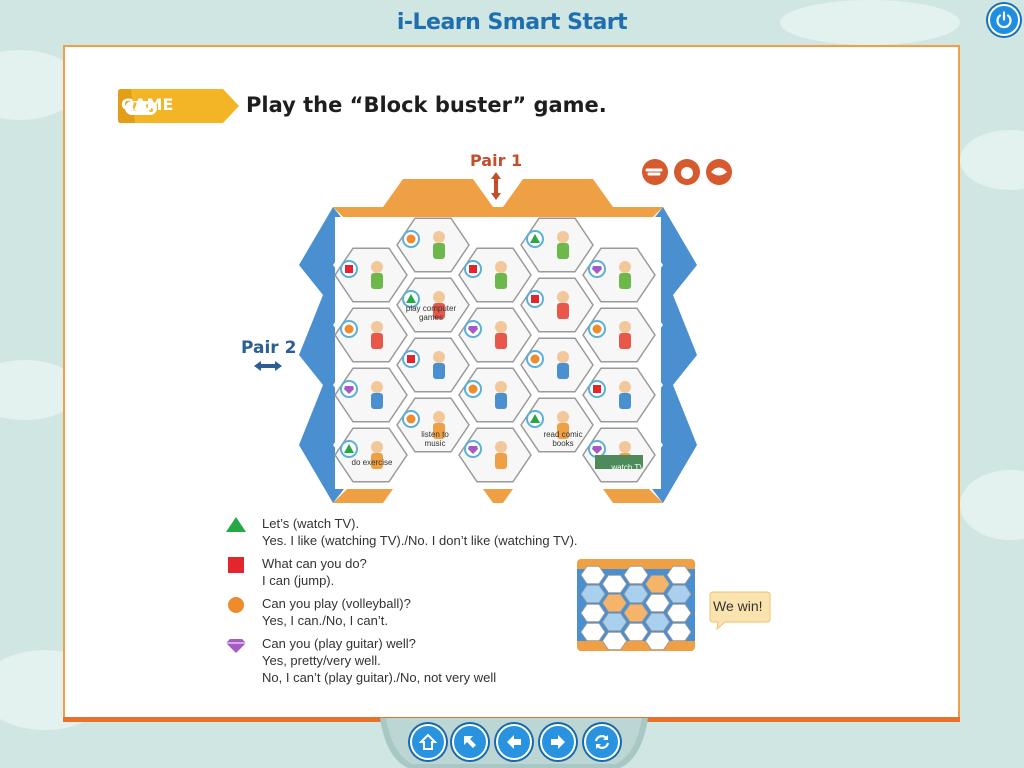 The width and height of the screenshot is (1024, 768). I want to click on refresh-icon, so click(602, 742).